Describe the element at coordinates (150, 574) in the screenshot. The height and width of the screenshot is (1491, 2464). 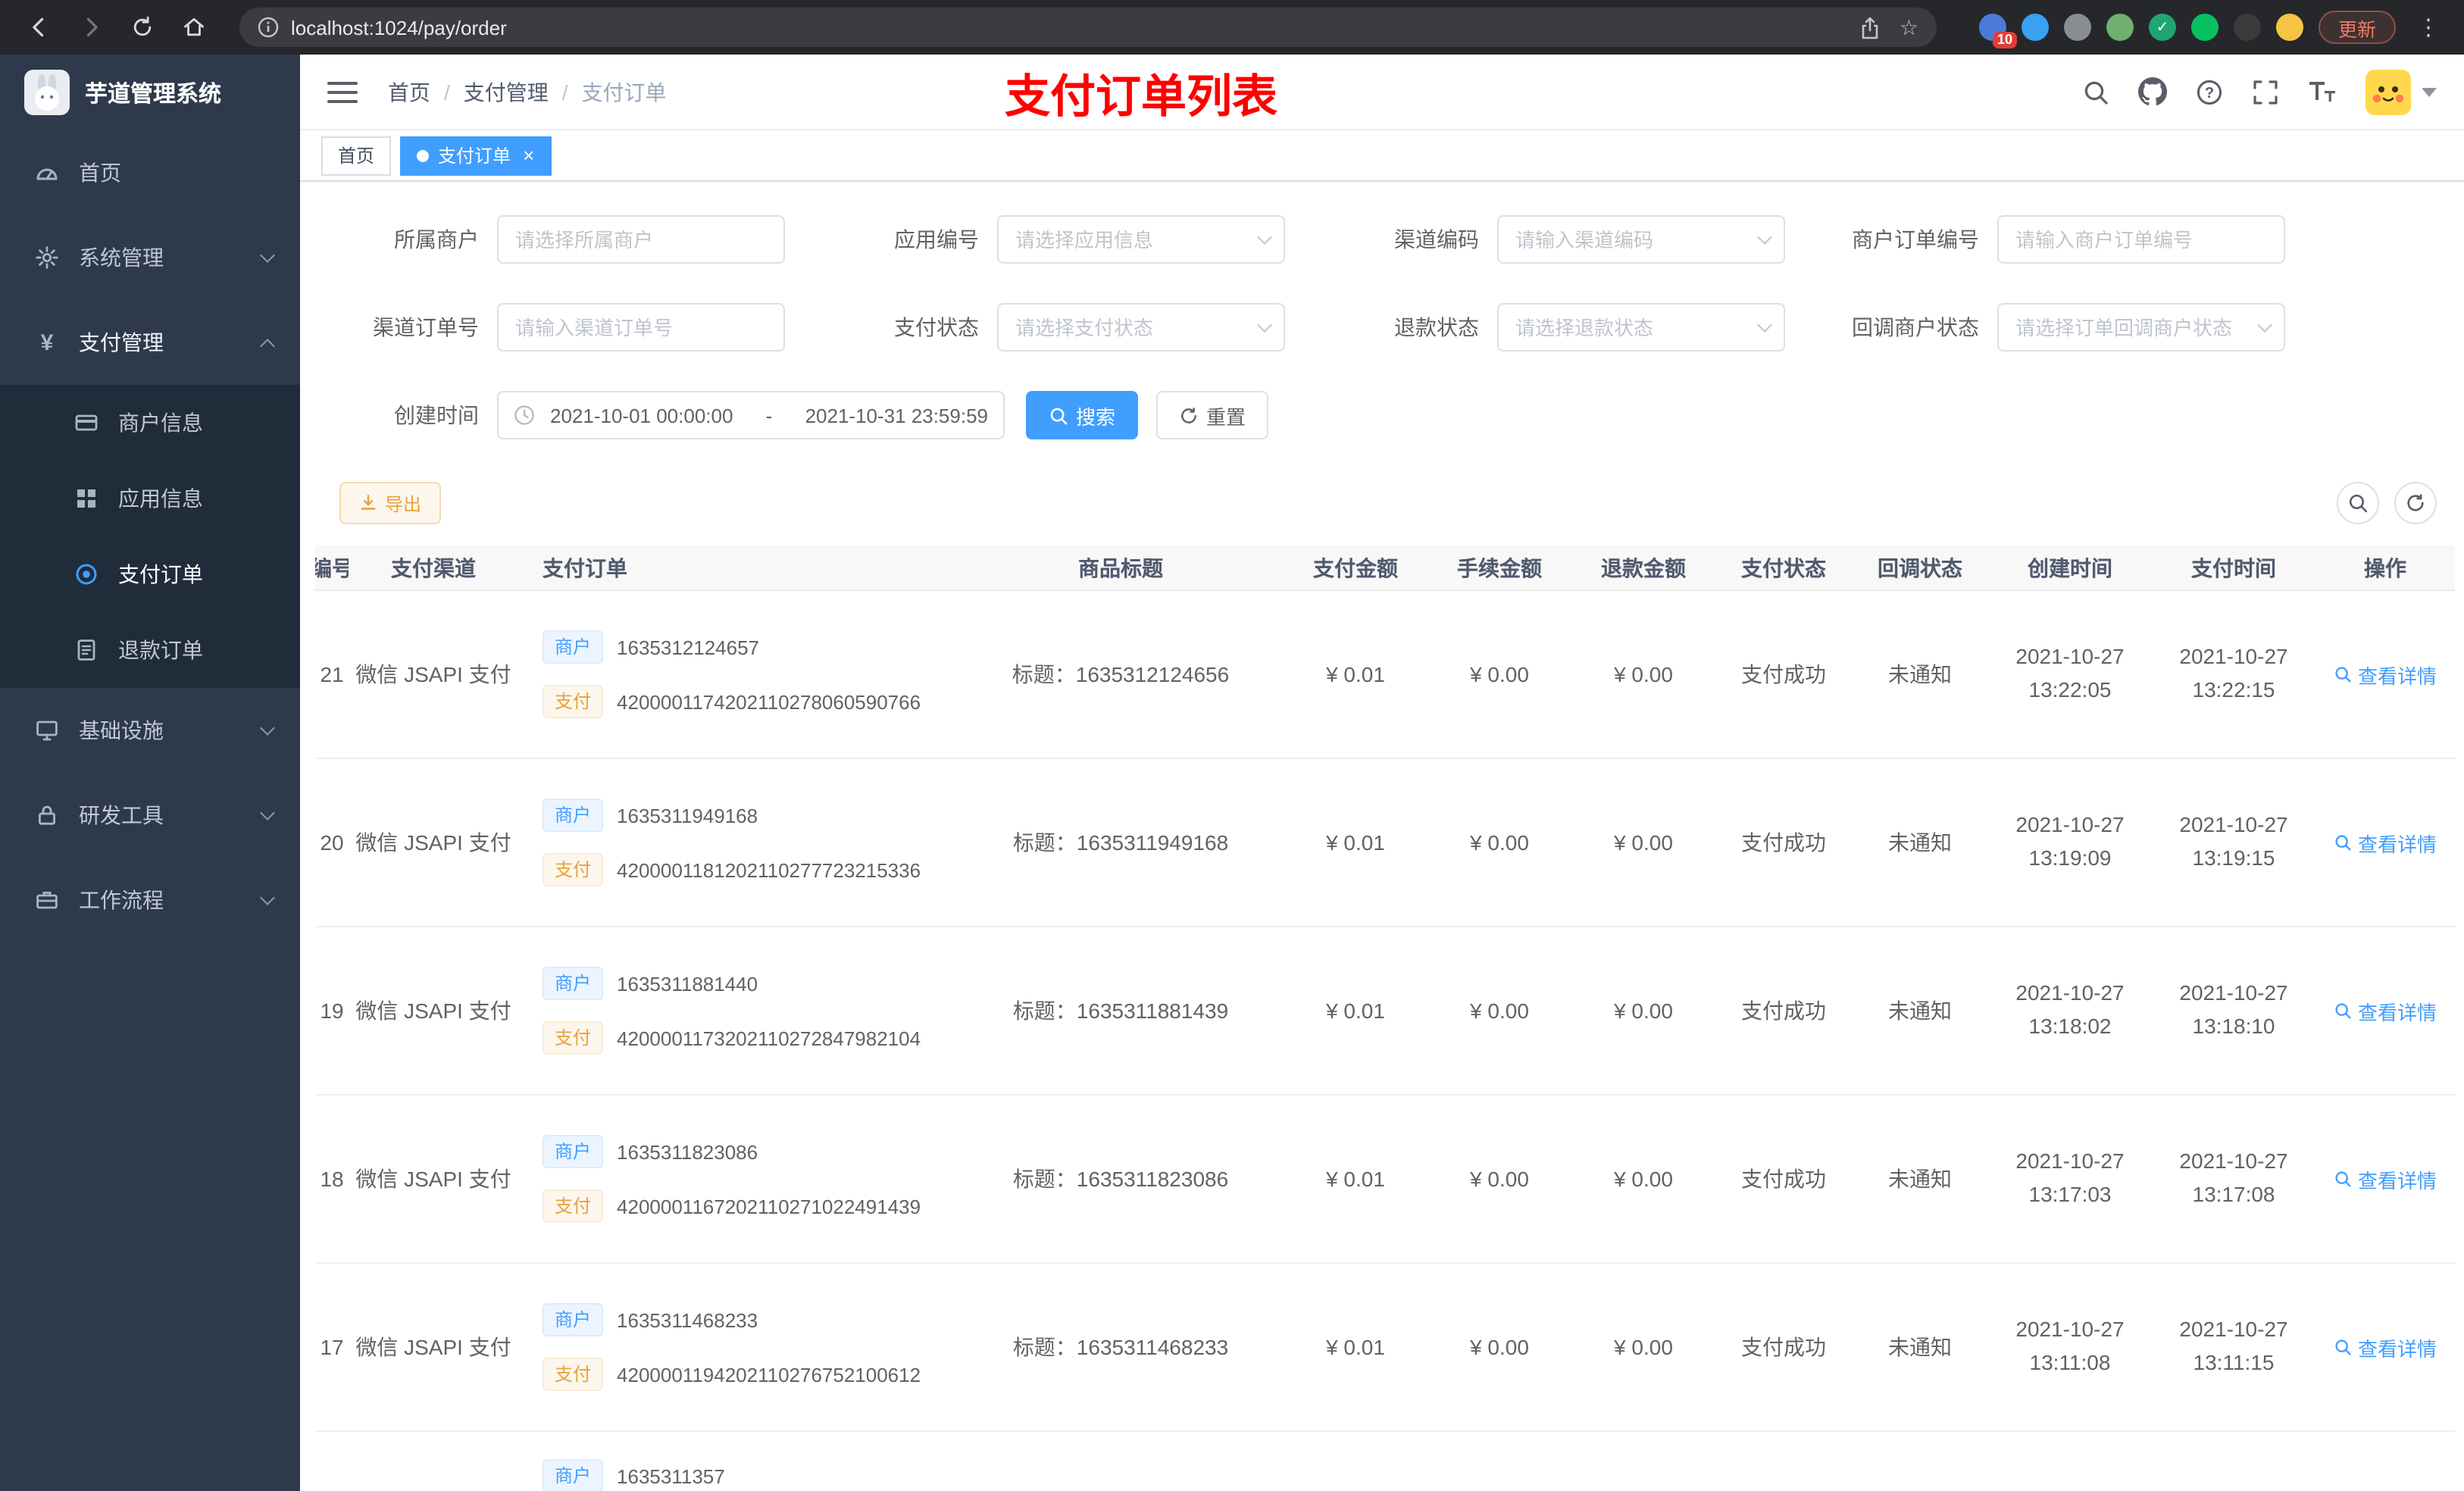
I see `sidebar-item-pay-order: 支付订单` at that location.